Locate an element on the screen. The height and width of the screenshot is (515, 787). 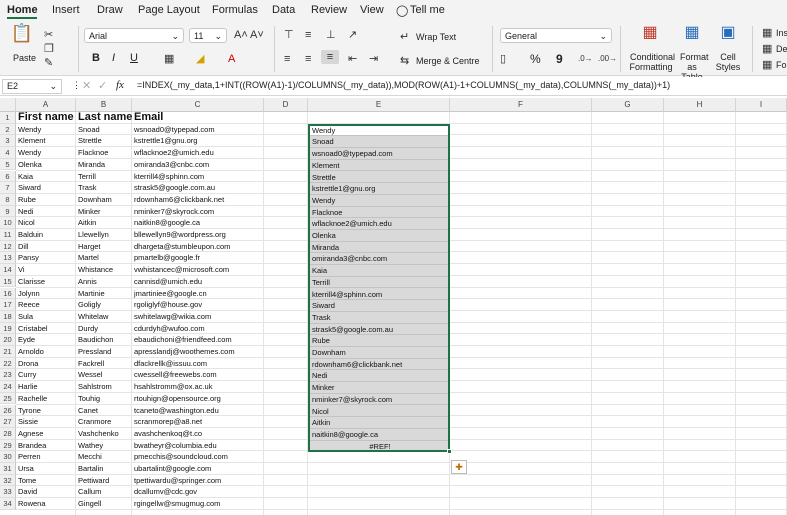
wrap-text-icon: ↵ is located at coordinates (404, 37).